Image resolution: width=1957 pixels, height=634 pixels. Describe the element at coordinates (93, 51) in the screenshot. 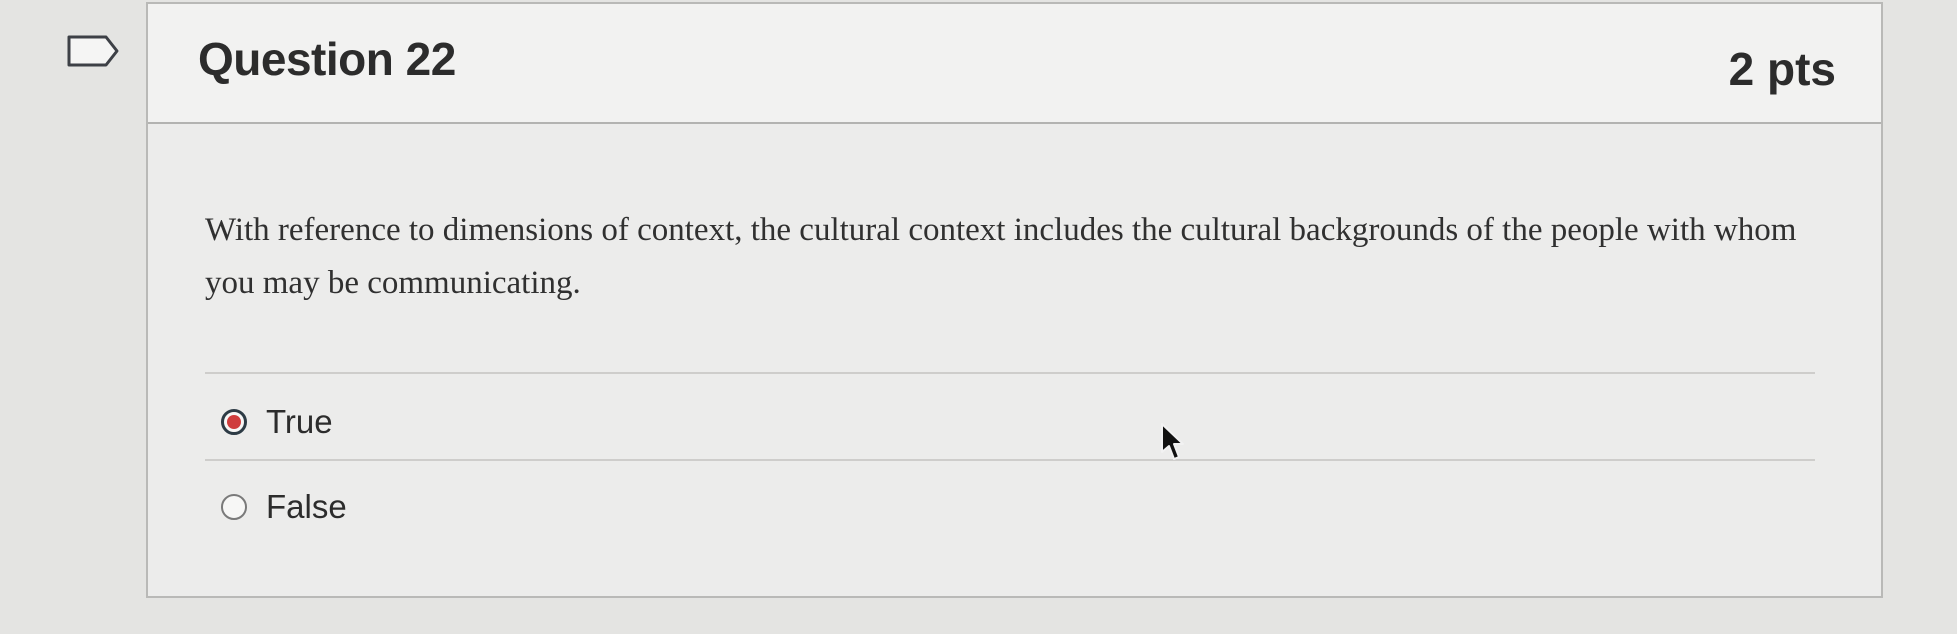

I see `bookmark-flag-icon` at that location.